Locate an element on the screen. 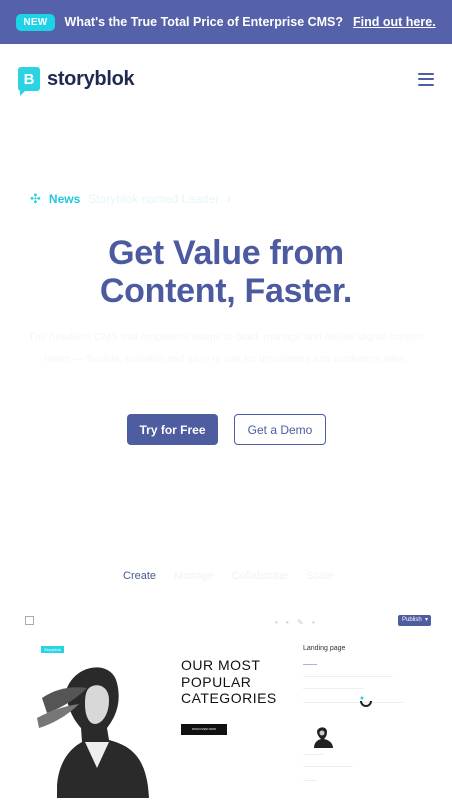  news-link: ✣ News Storyblok named Leader › is located at coordinates (130, 199).